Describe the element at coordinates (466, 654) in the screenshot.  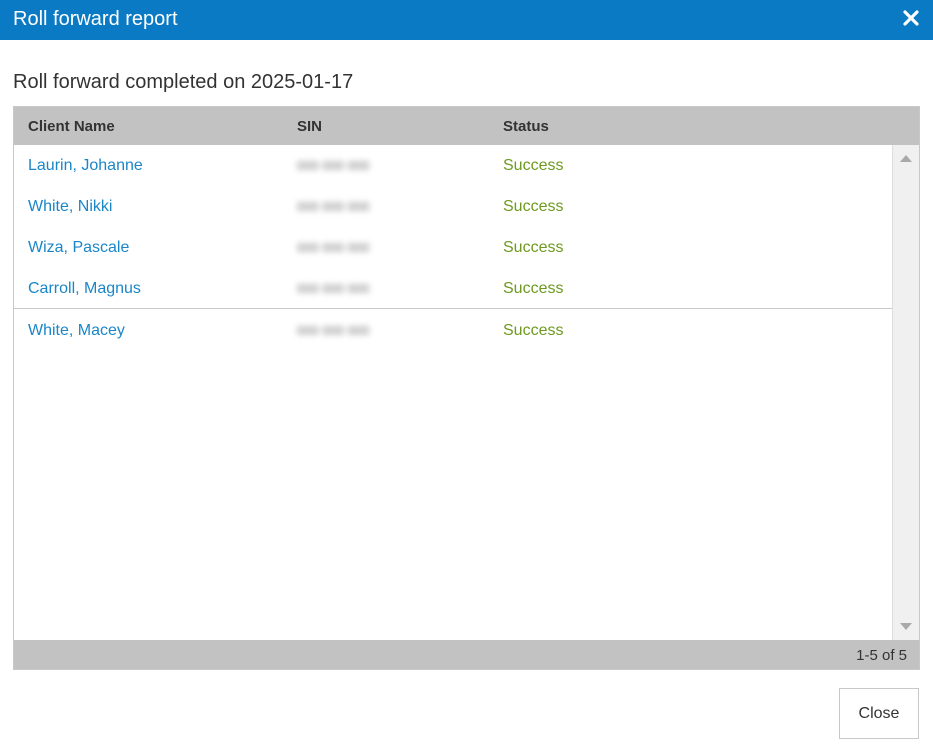
I see `grid-footer: 1-5 of 5` at that location.